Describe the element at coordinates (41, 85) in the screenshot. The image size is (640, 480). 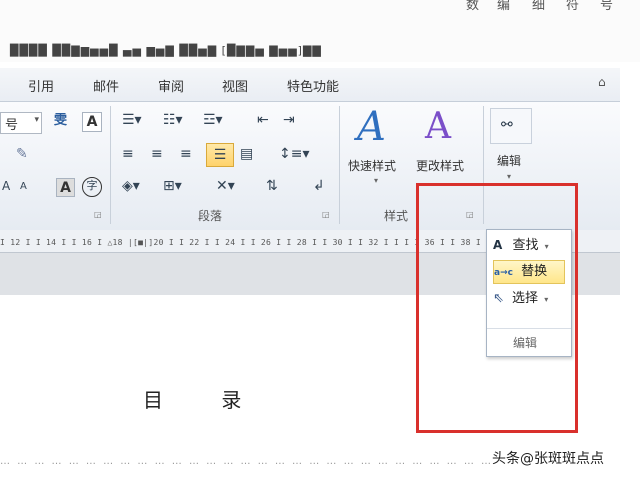
I see `tab-references: 引用` at that location.